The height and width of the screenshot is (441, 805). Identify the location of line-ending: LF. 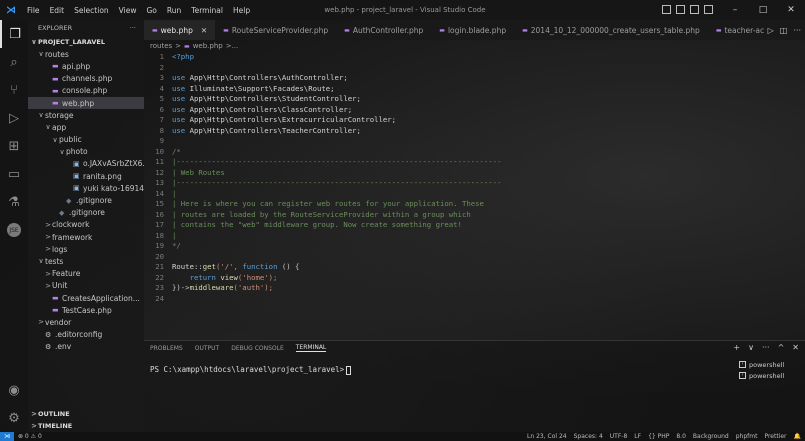
(637, 436).